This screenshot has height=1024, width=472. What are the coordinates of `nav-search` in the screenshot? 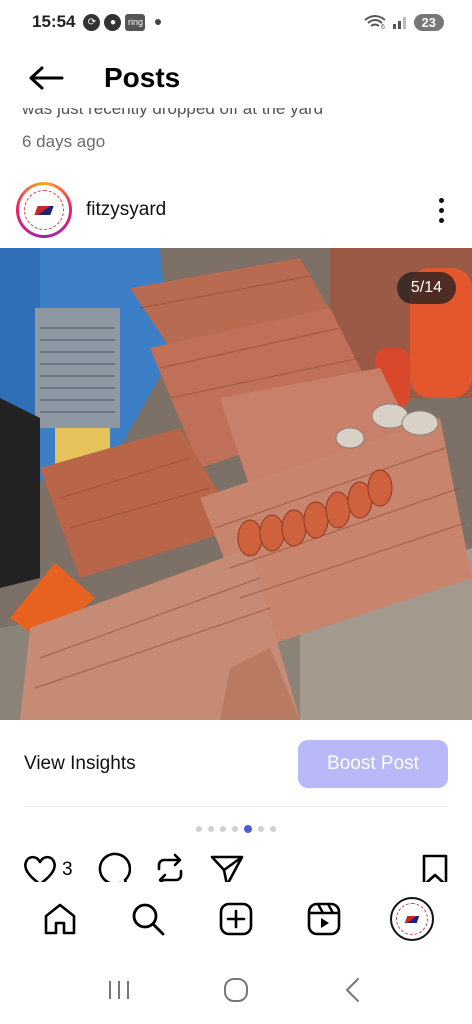 It's located at (148, 919).